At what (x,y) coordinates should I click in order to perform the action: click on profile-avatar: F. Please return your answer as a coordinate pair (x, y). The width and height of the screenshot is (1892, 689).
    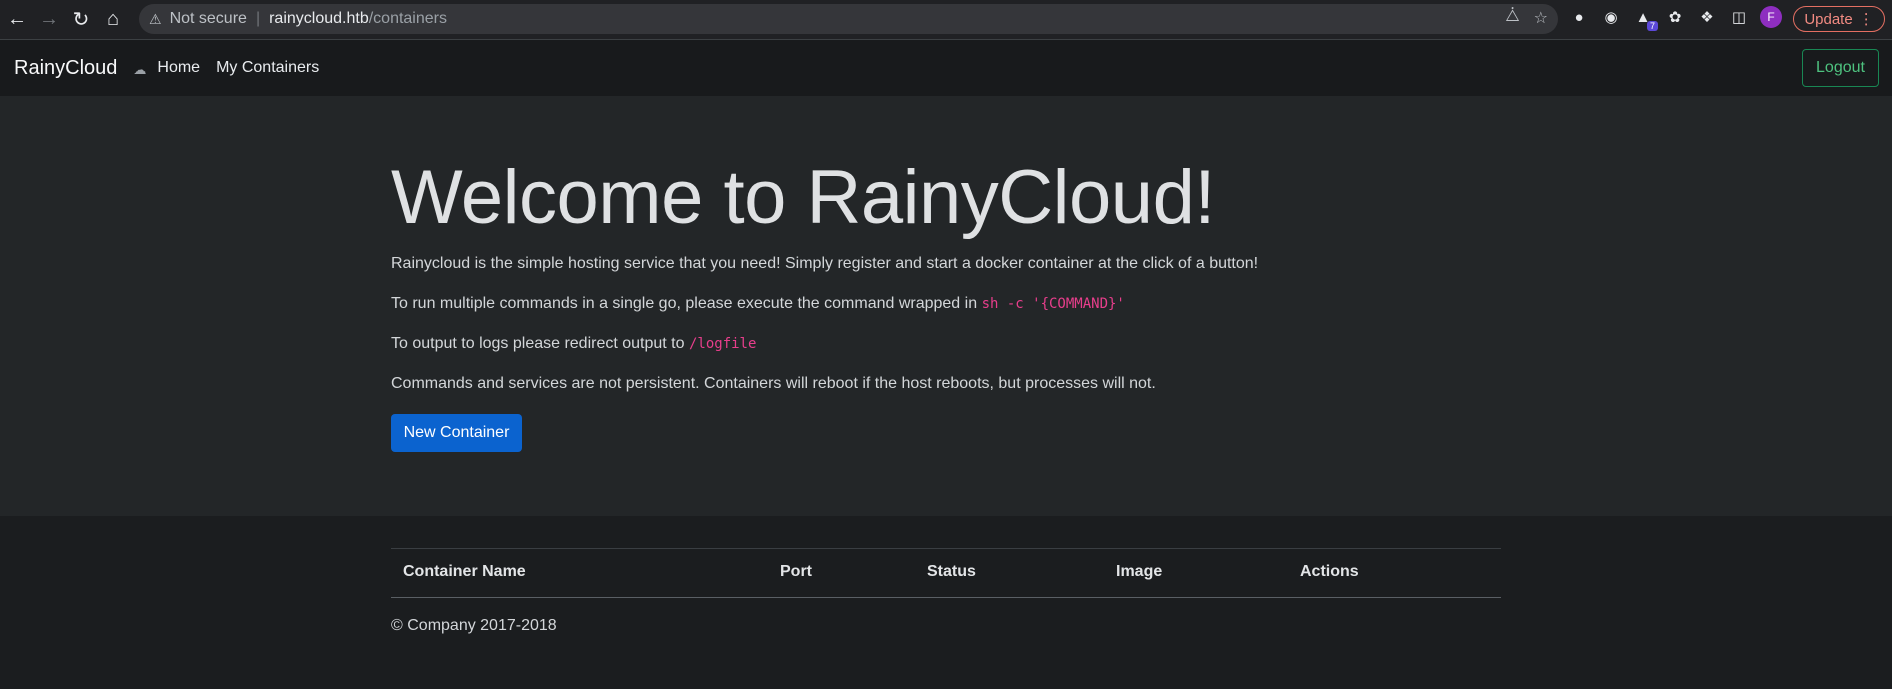
    Looking at the image, I should click on (1771, 17).